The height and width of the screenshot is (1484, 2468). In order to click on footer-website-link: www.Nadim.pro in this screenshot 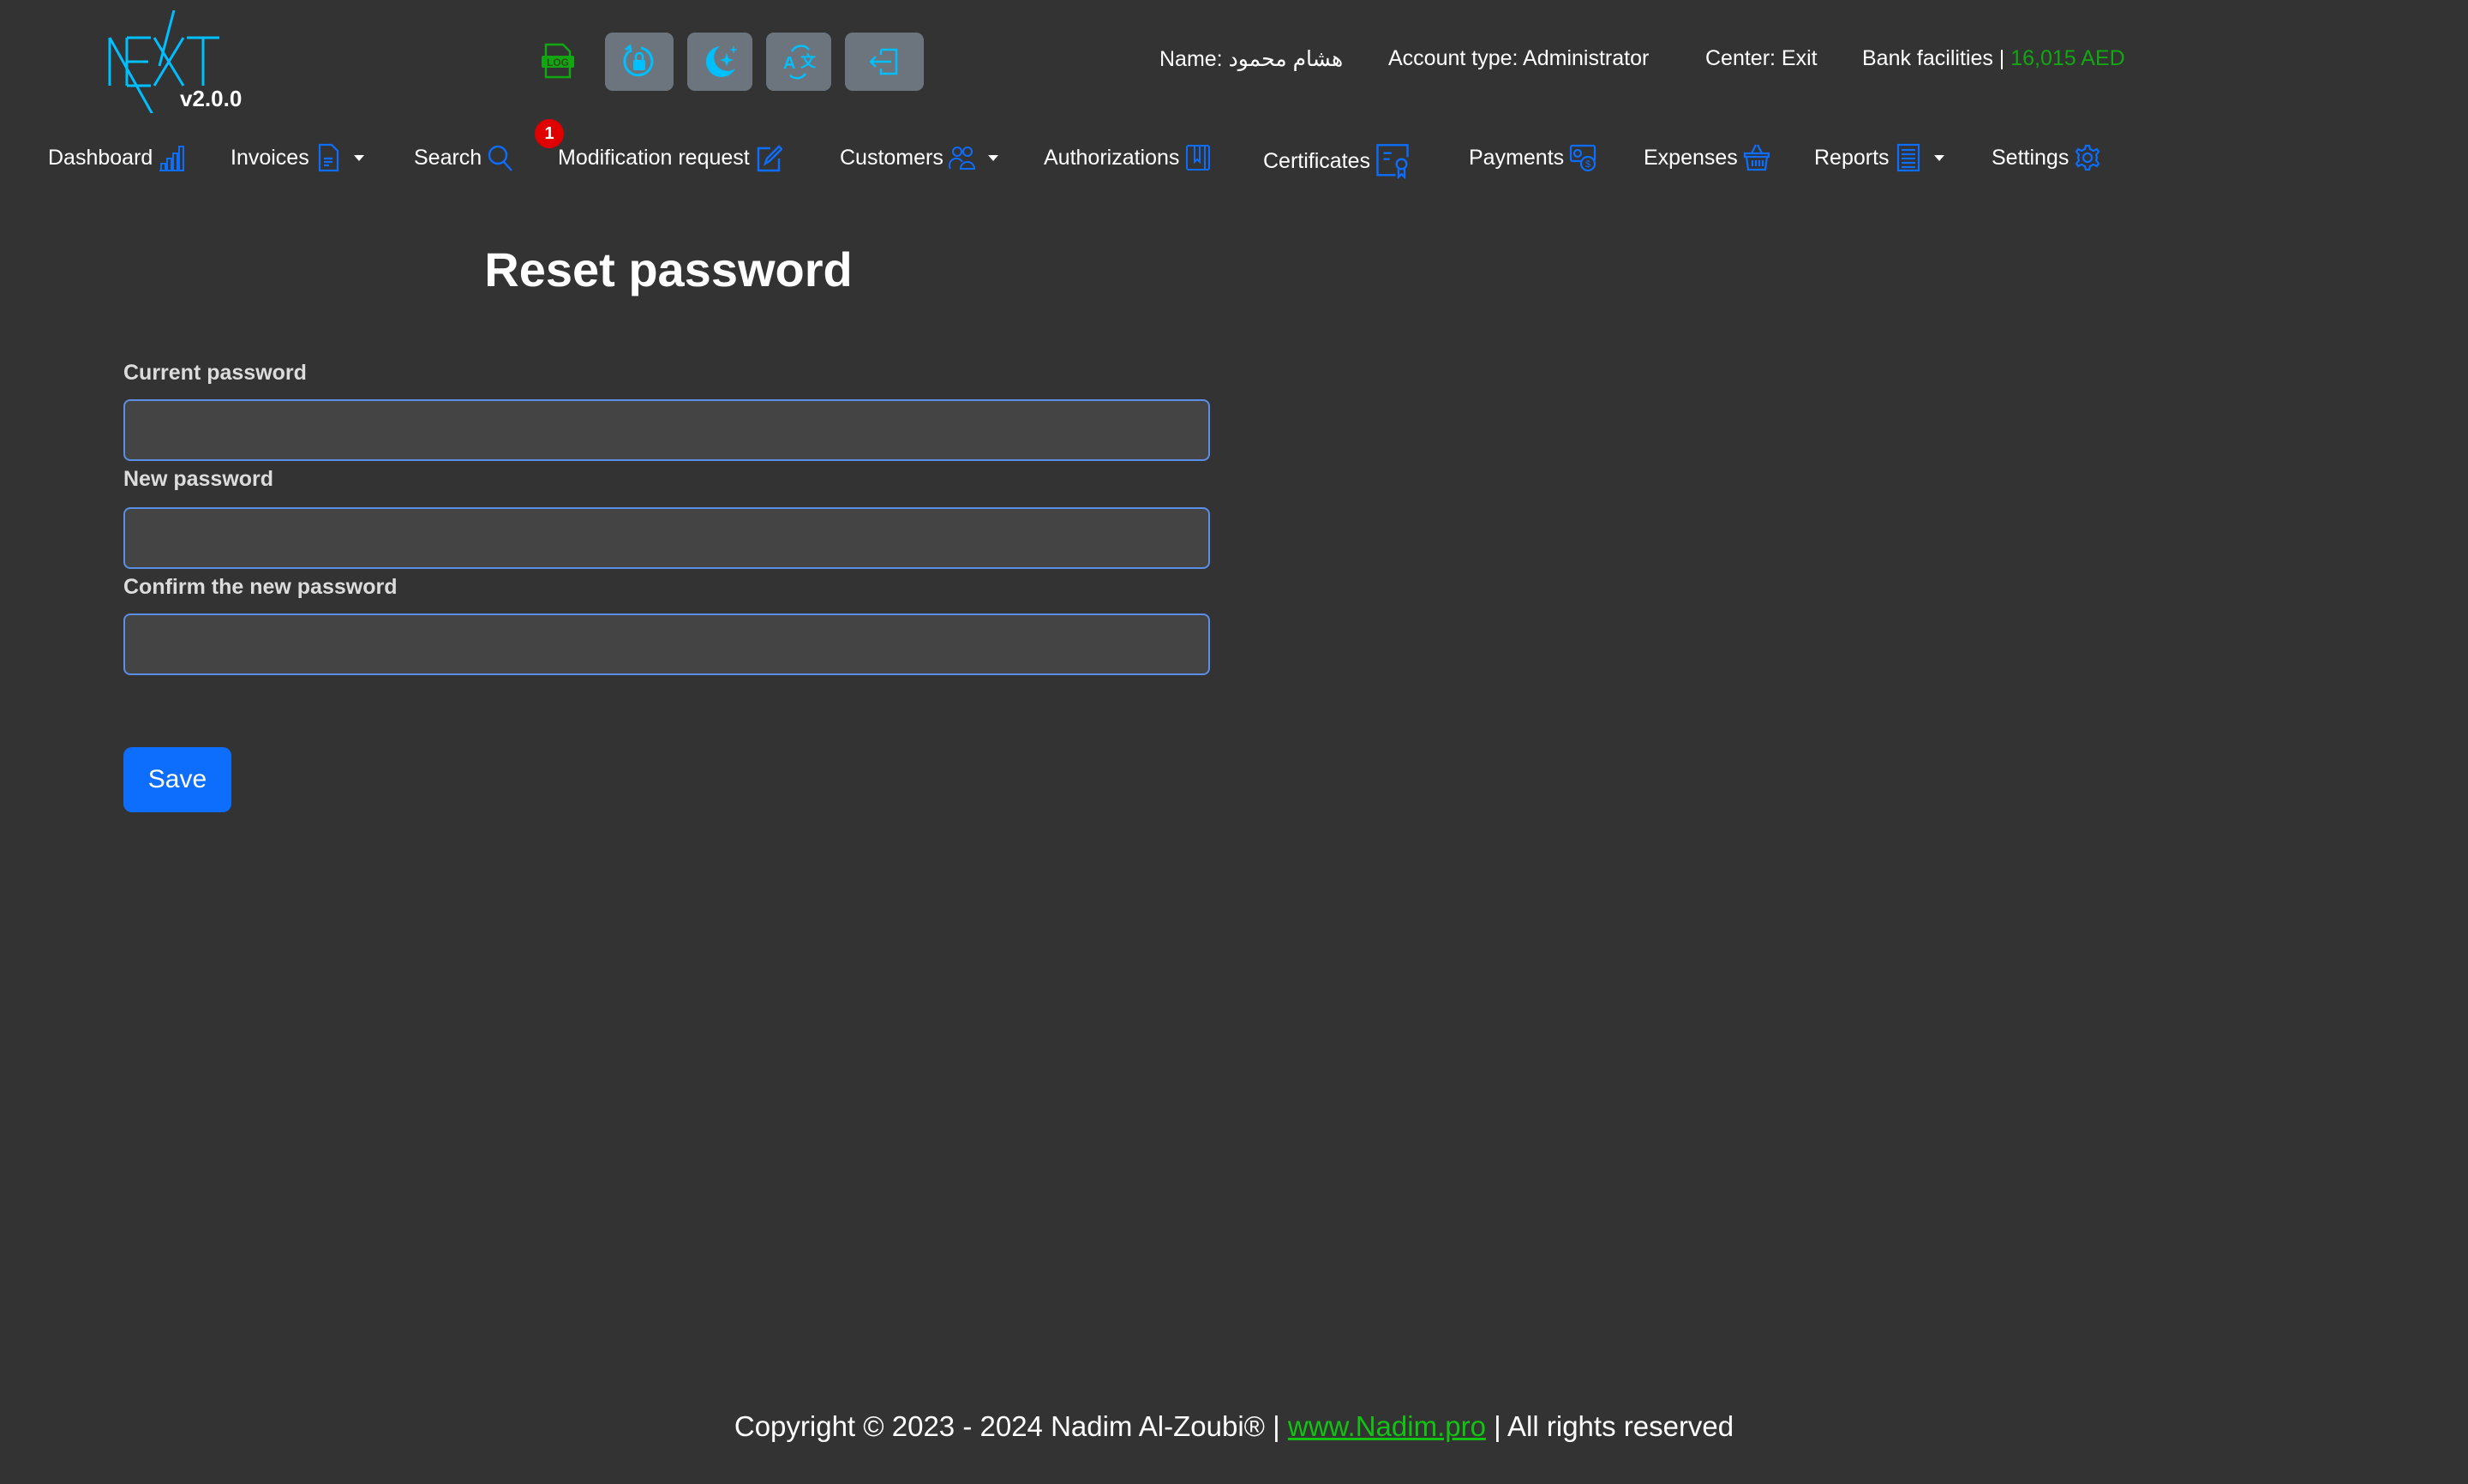, I will do `click(1387, 1426)`.